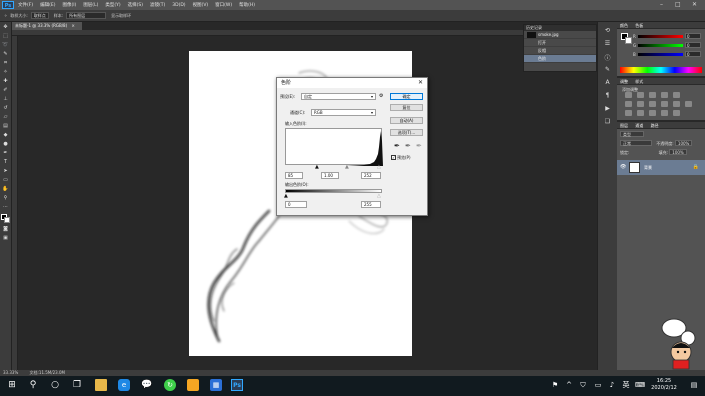  I want to click on exposure-icon, so click(664, 95).